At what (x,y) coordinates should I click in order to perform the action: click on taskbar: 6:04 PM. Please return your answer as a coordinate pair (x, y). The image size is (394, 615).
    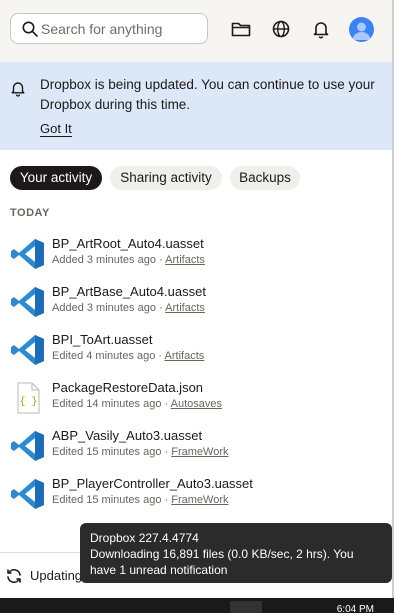
    Looking at the image, I should click on (197, 606).